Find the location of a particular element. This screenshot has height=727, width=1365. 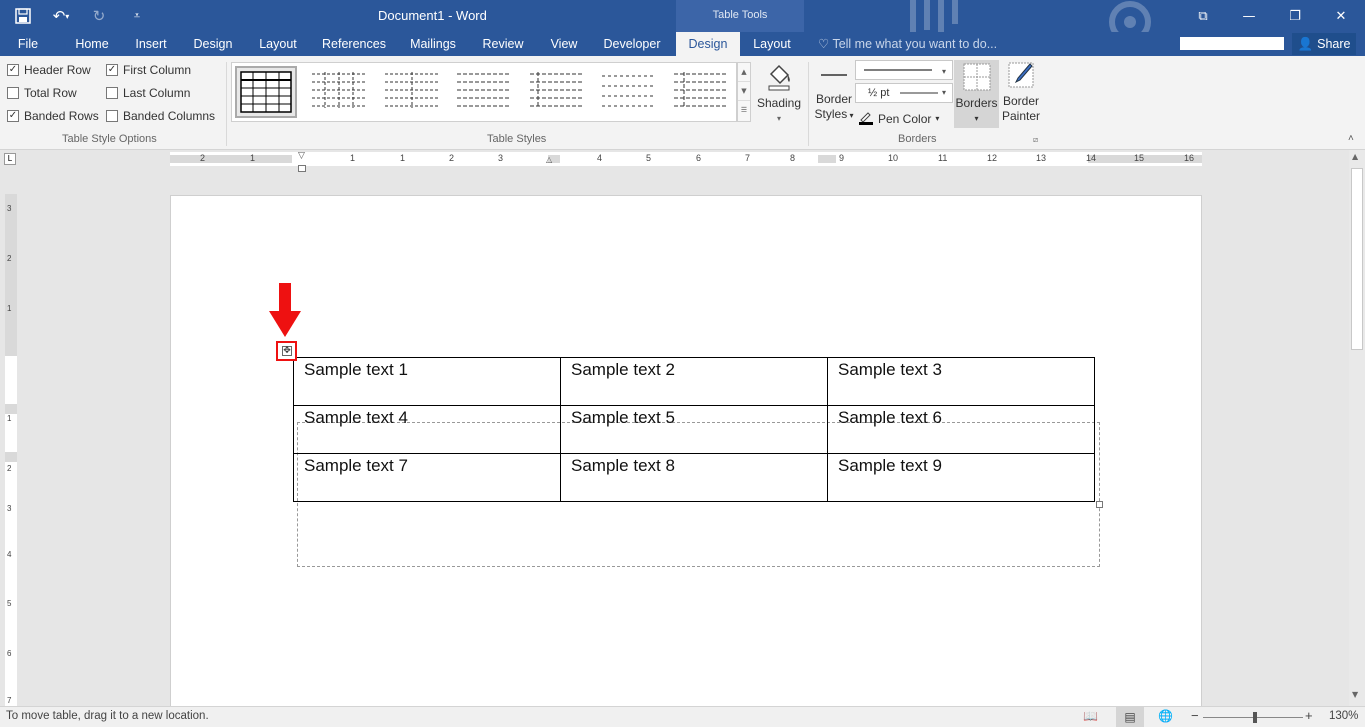

paint-bucket-icon is located at coordinates (779, 78).